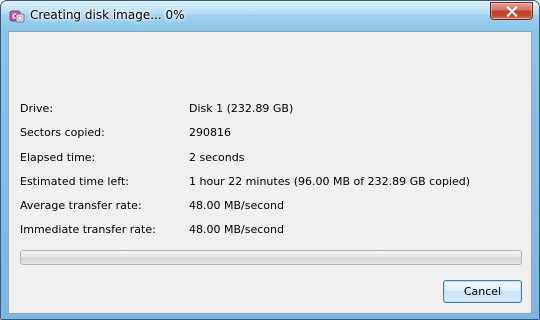 The image size is (540, 320). What do you see at coordinates (217, 157) in the screenshot?
I see `detail-value: 2 seconds` at bounding box center [217, 157].